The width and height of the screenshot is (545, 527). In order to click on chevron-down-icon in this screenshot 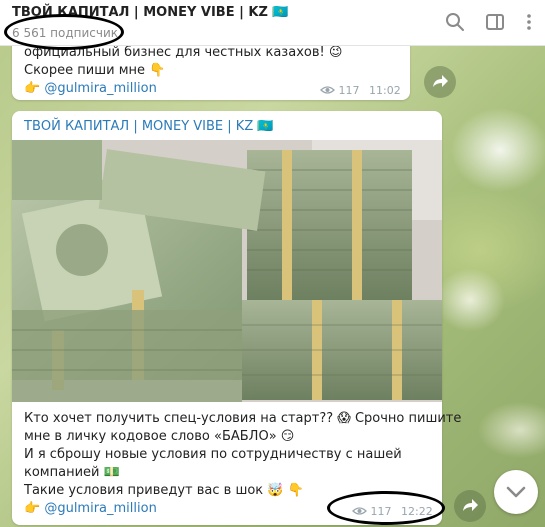, I will do `click(516, 502)`.